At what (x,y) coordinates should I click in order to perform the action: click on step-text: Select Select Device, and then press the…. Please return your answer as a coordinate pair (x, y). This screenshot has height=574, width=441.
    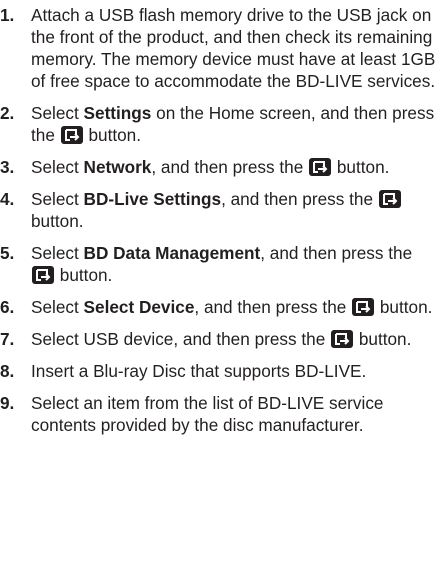
    Looking at the image, I should click on (231, 307).